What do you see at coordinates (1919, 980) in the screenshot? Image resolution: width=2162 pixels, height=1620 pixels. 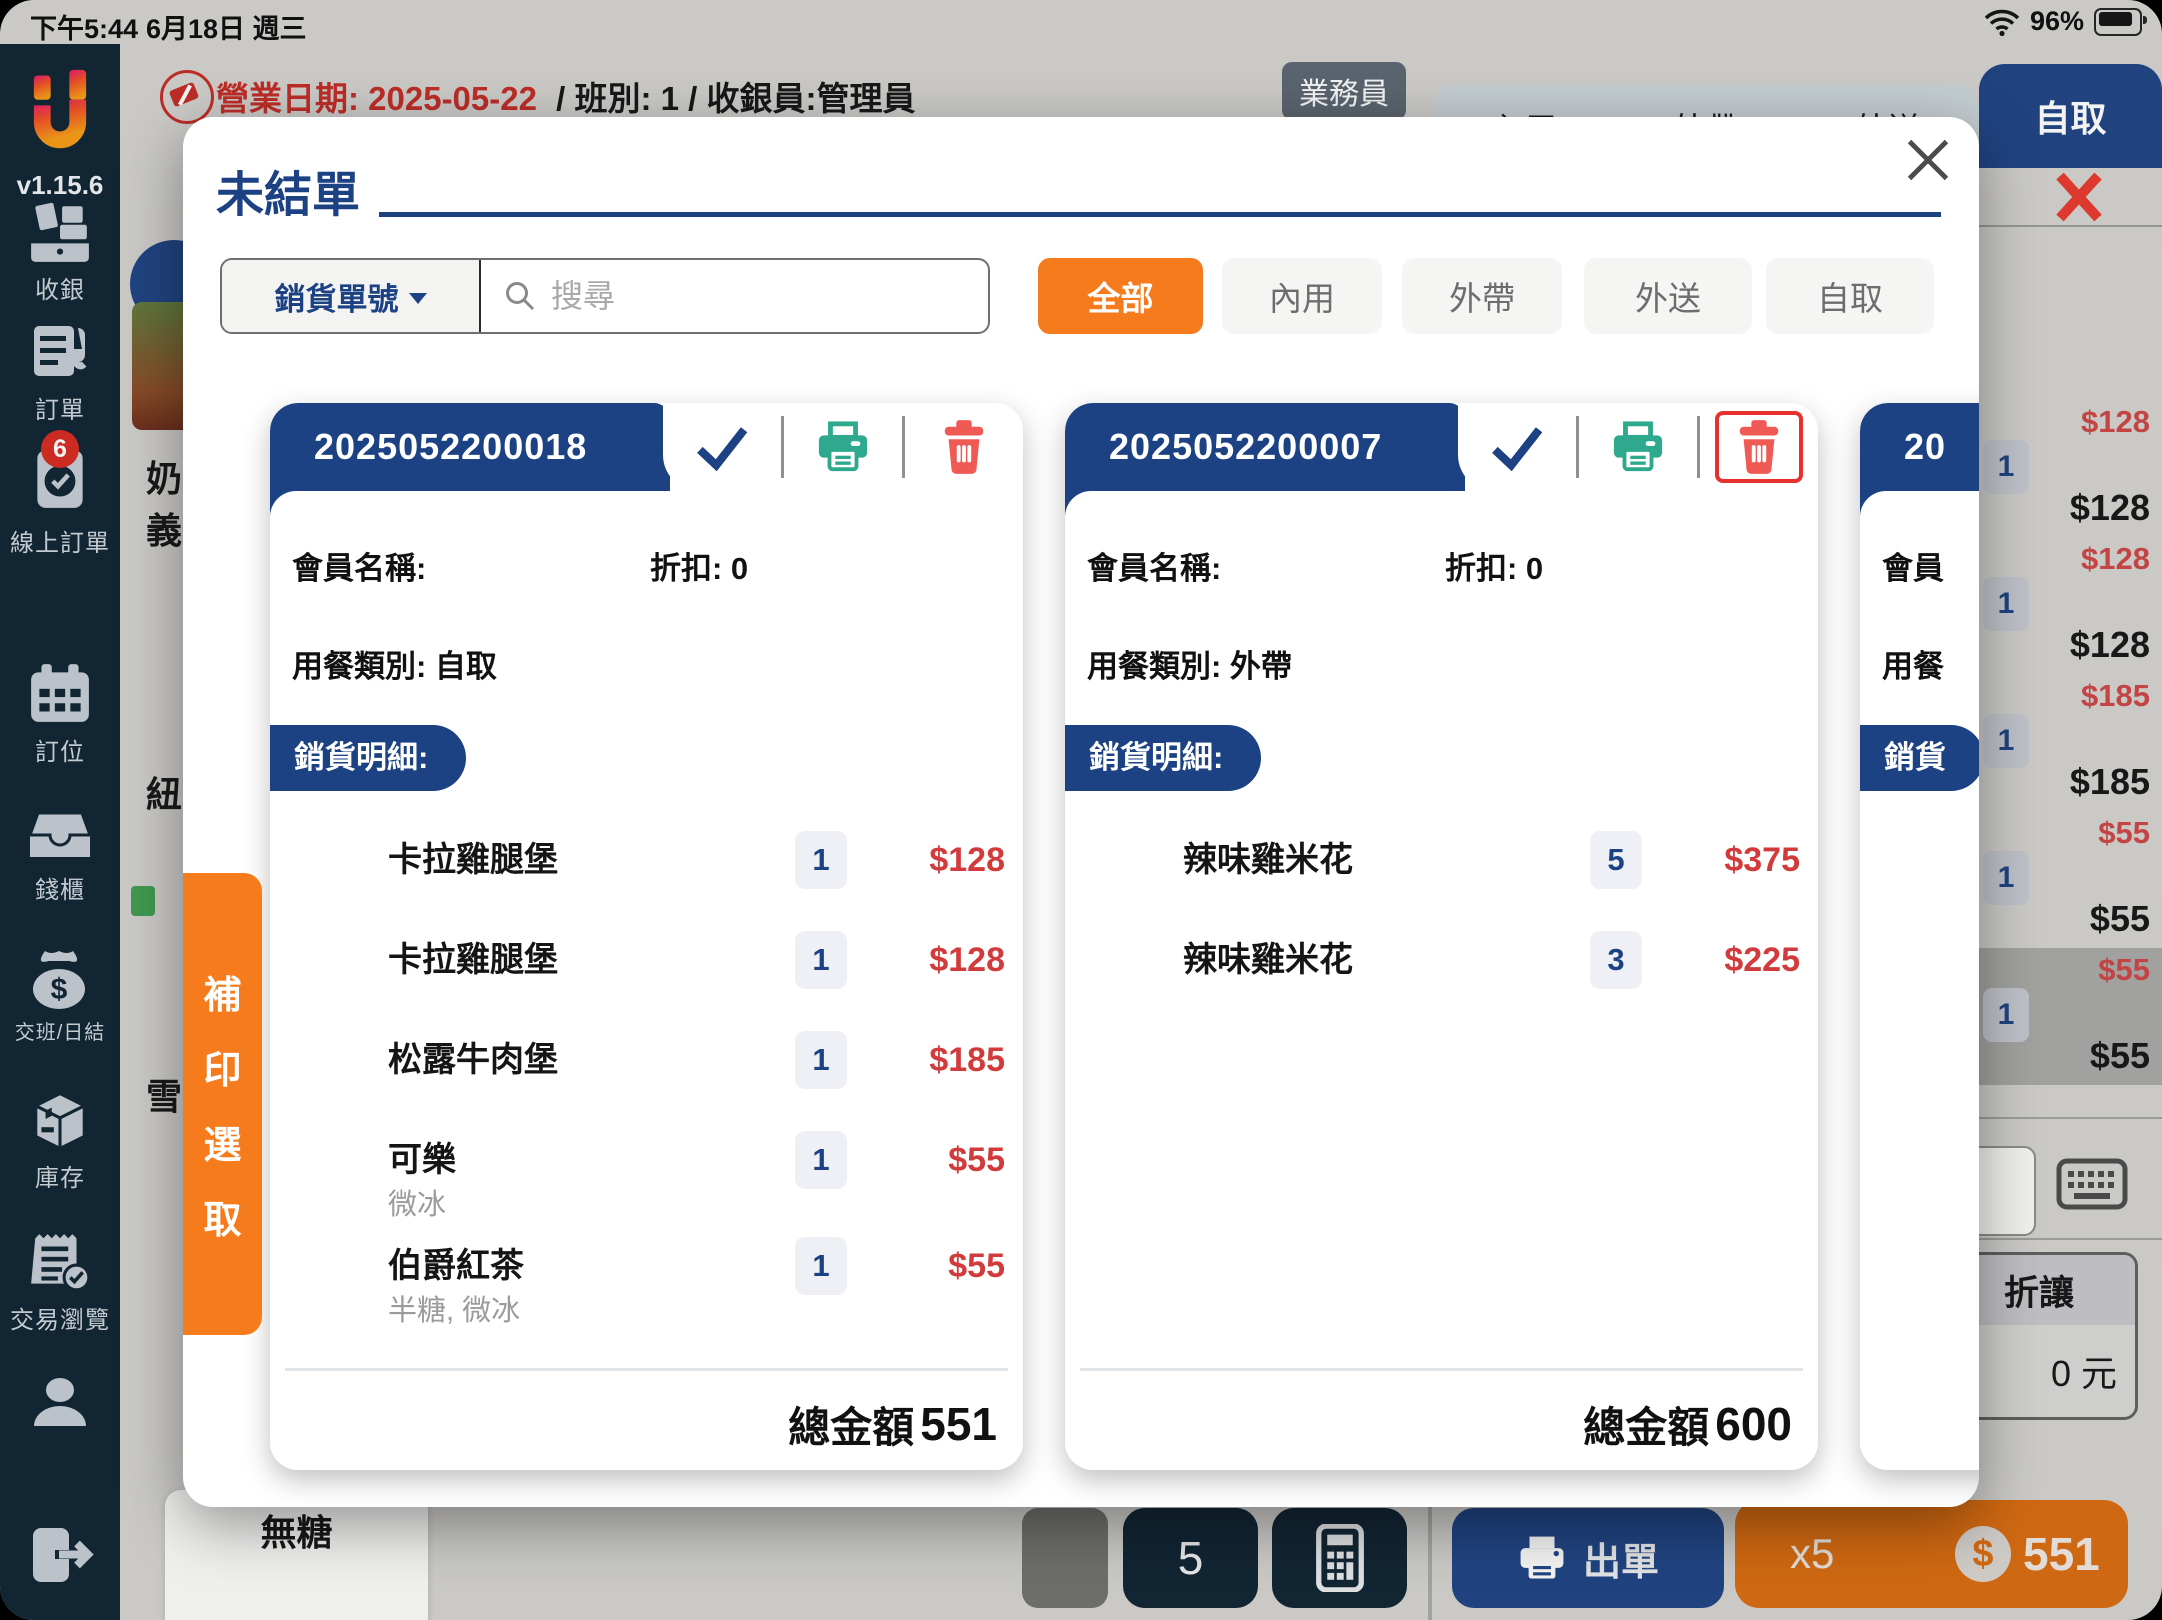 I see `order-card-body: 會員 用餐 銷貨` at bounding box center [1919, 980].